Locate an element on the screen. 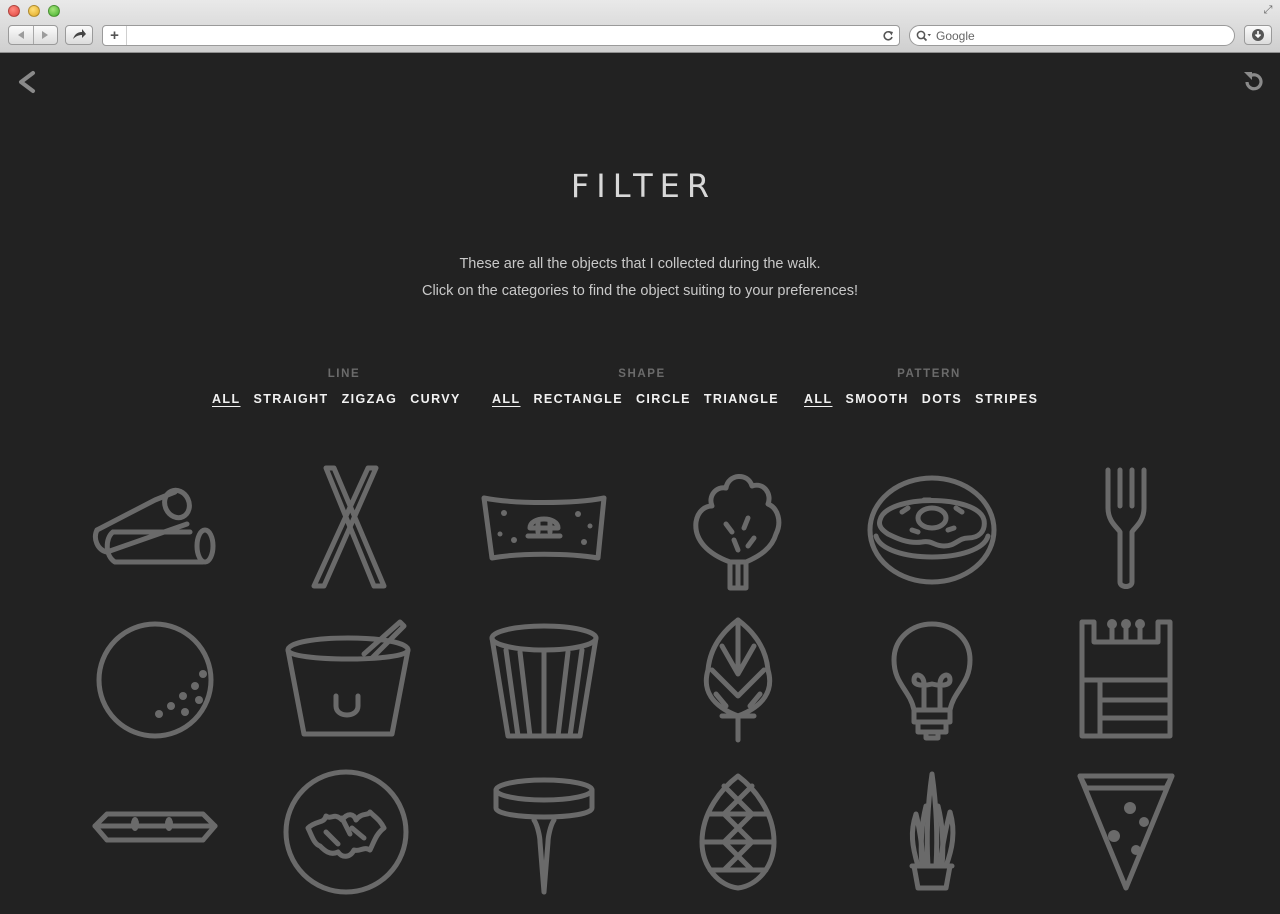 The image size is (1280, 914). filter-label-shape: SHAPE is located at coordinates (642, 374).